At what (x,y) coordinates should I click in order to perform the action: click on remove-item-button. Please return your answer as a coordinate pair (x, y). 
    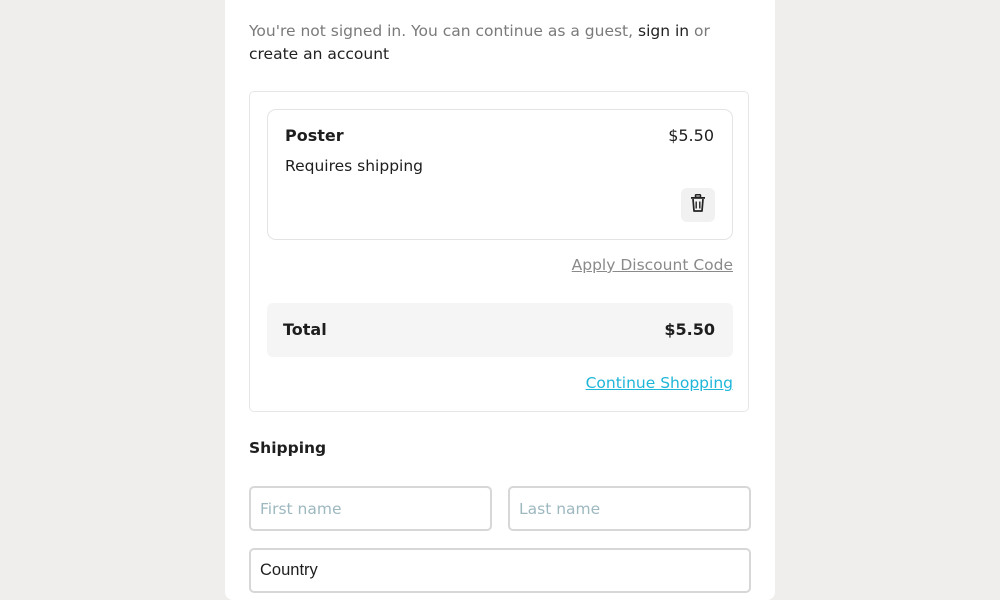
    Looking at the image, I should click on (698, 205).